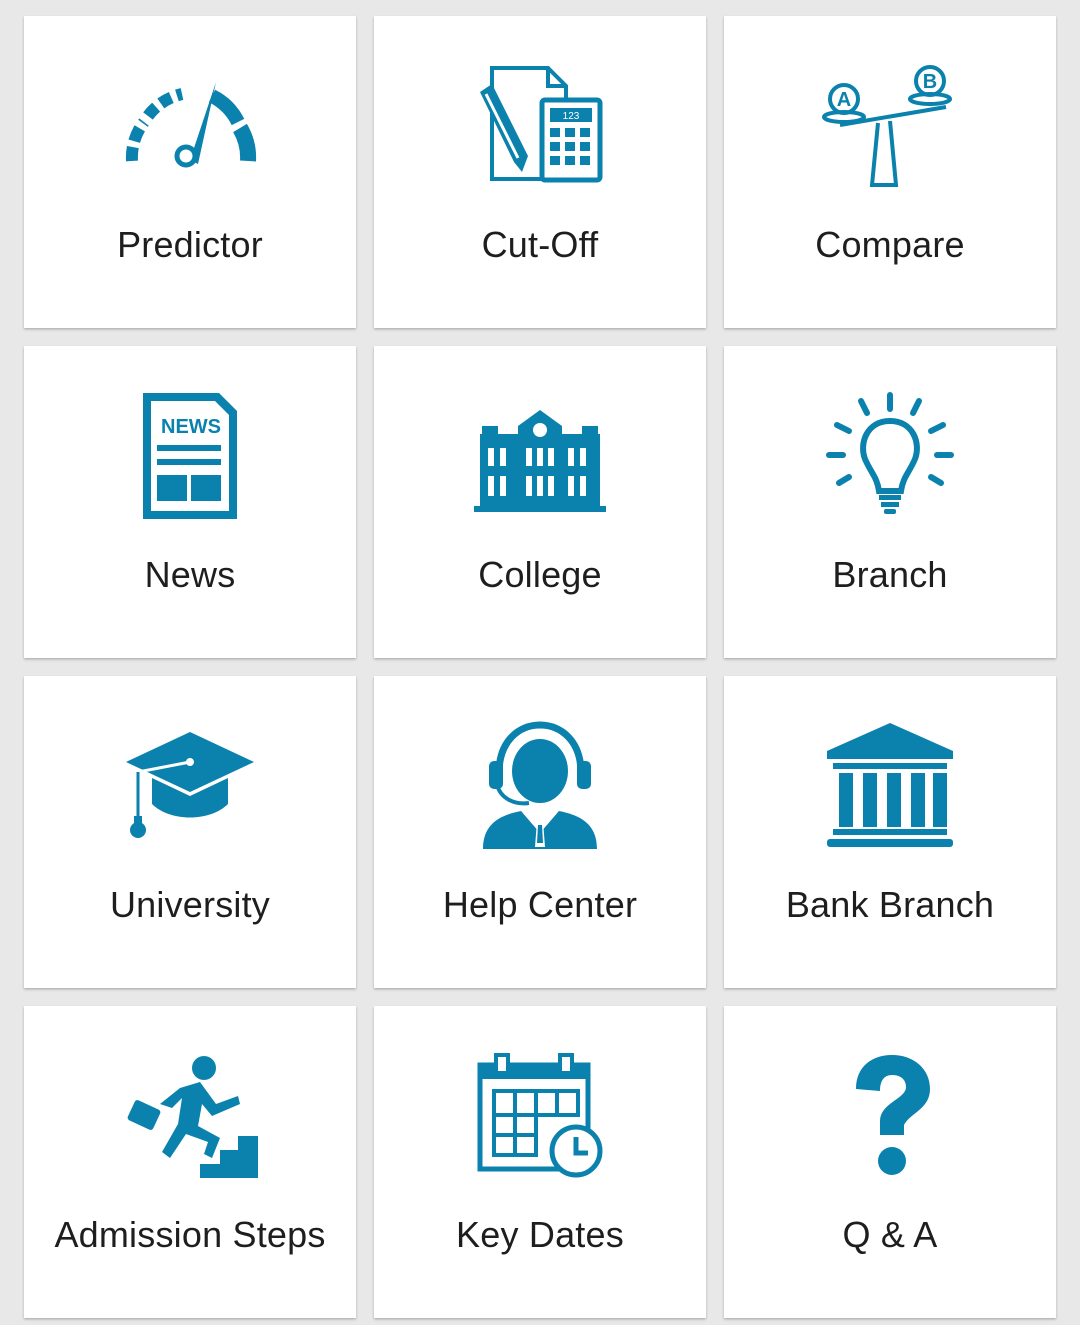 Image resolution: width=1080 pixels, height=1325 pixels. I want to click on tile-predictor: Predictor, so click(190, 172).